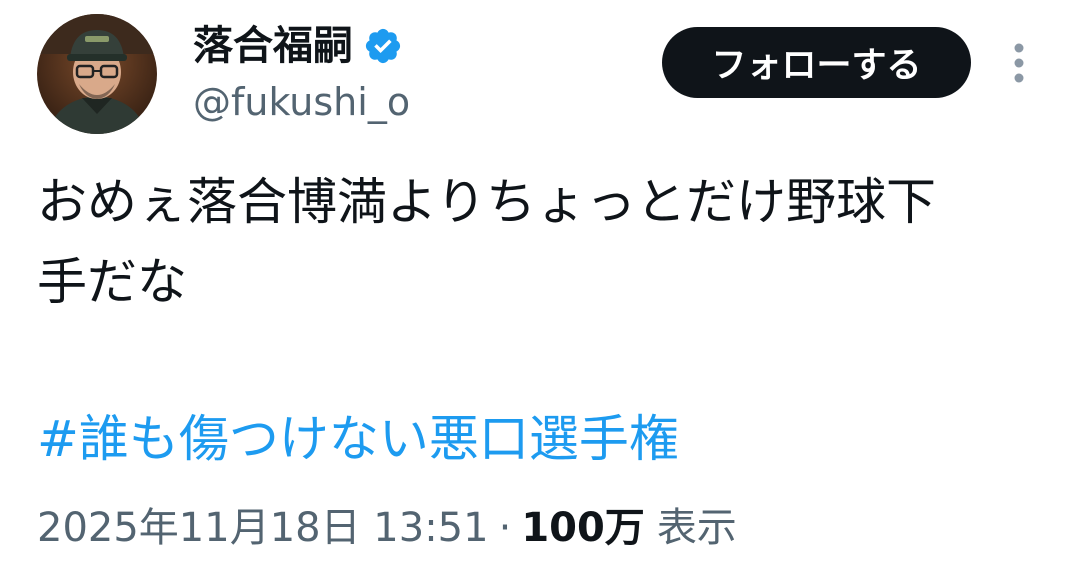  What do you see at coordinates (301, 102) in the screenshot?
I see `author-handle: @fukushi_o` at bounding box center [301, 102].